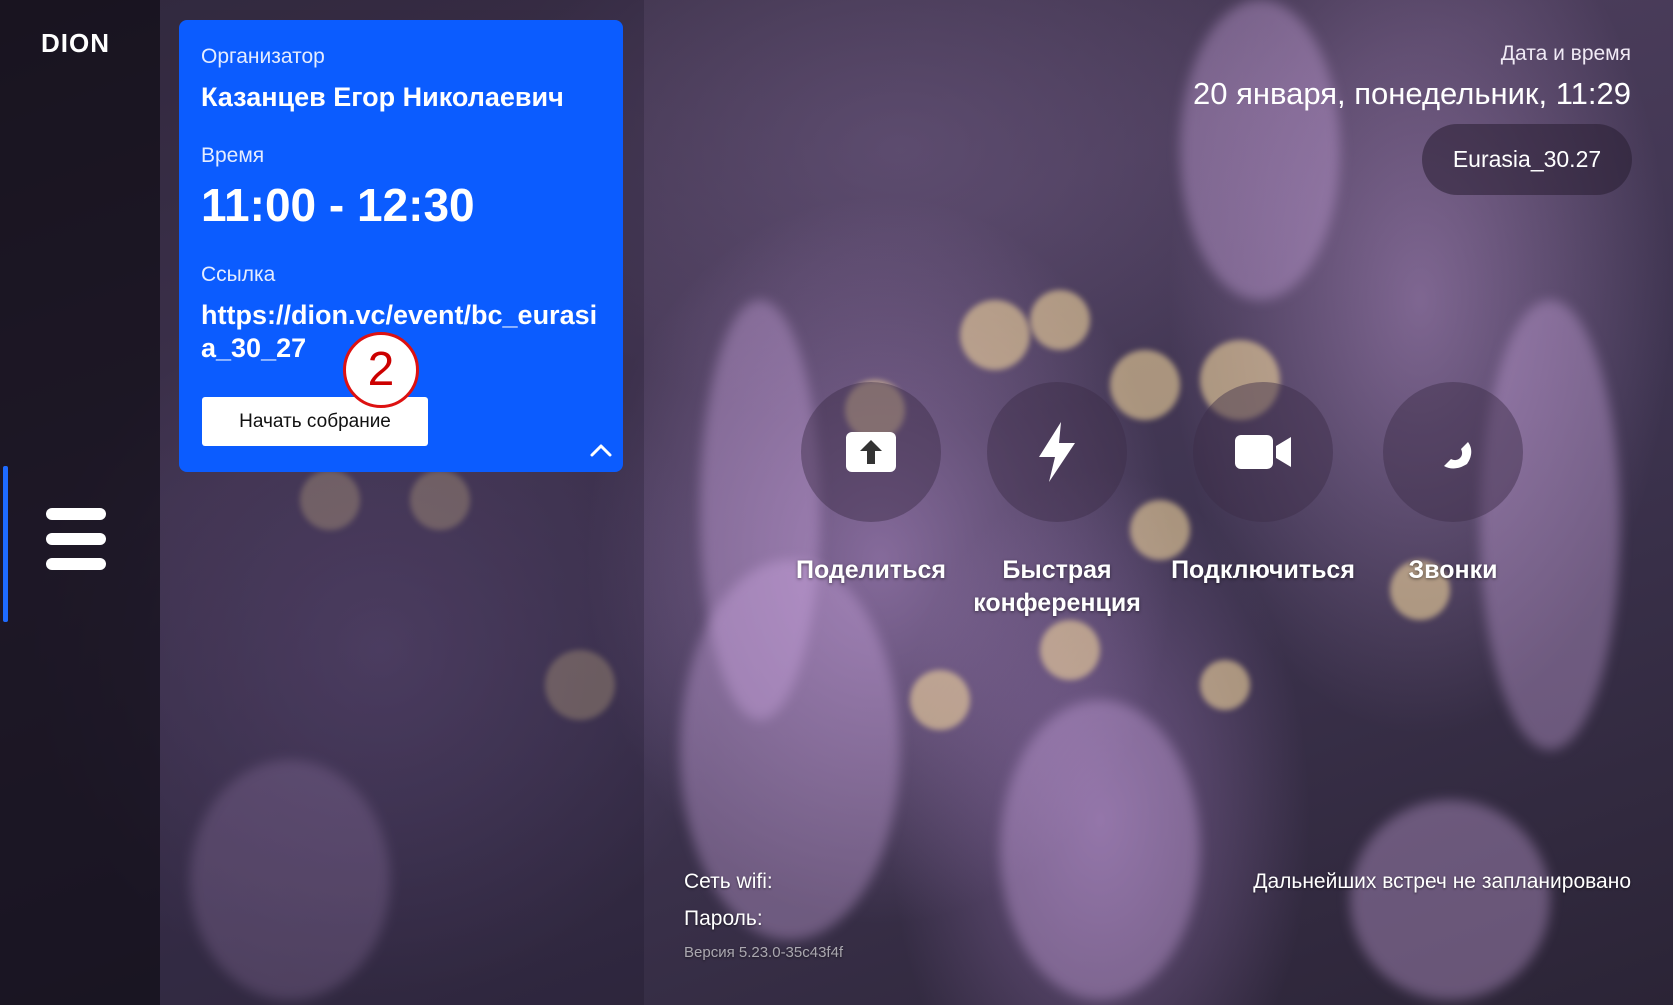 The width and height of the screenshot is (1673, 1005). I want to click on quick-conference-circle, so click(1057, 452).